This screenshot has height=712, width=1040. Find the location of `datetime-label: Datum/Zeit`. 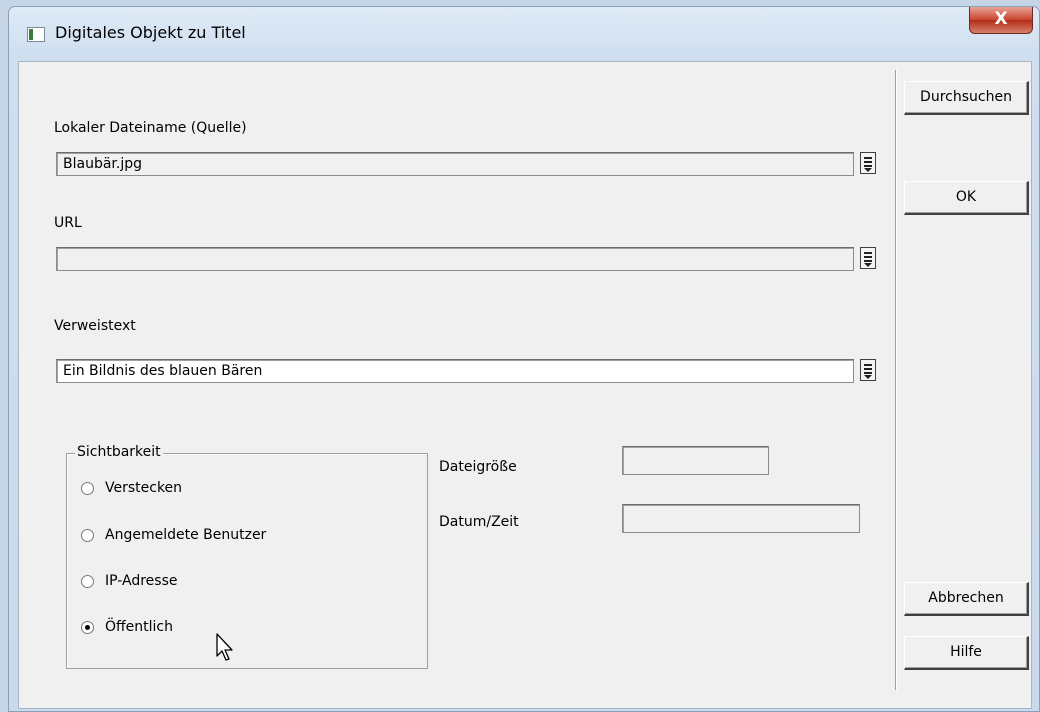

datetime-label: Datum/Zeit is located at coordinates (479, 522).